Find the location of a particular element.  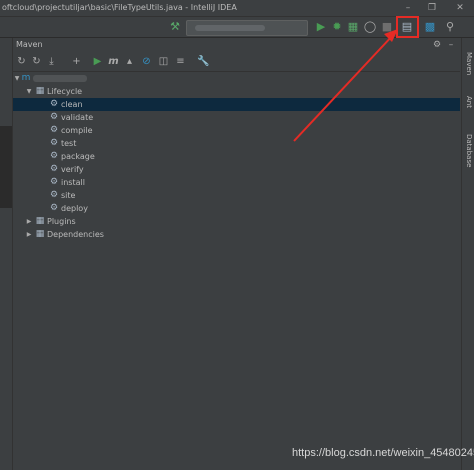

annotation-arrow is located at coordinates (345, 85).